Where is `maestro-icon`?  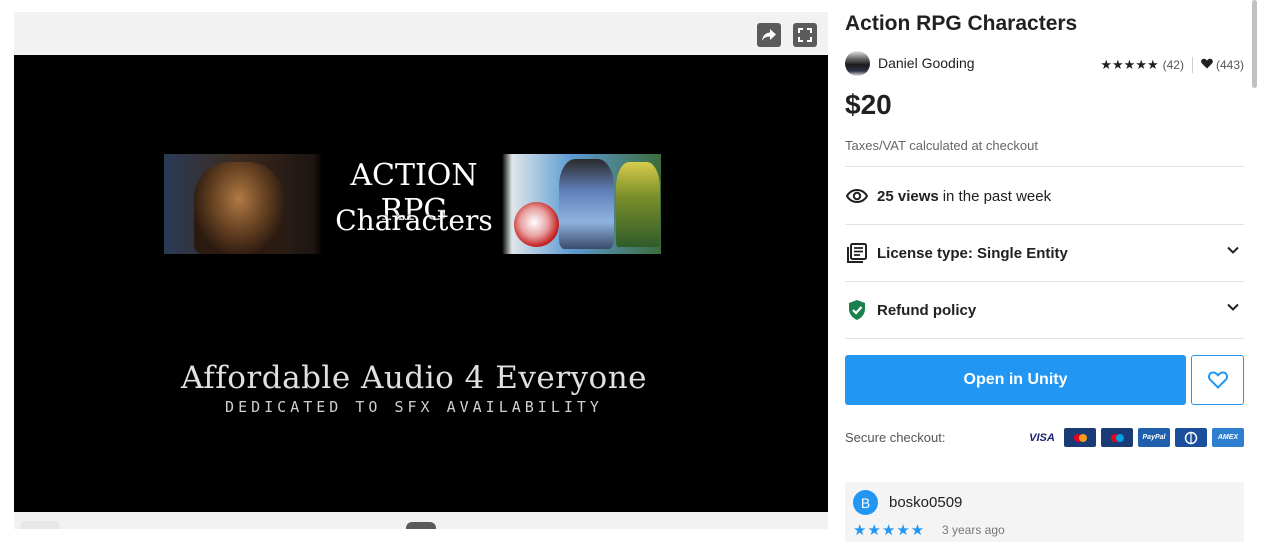
maestro-icon is located at coordinates (1117, 437).